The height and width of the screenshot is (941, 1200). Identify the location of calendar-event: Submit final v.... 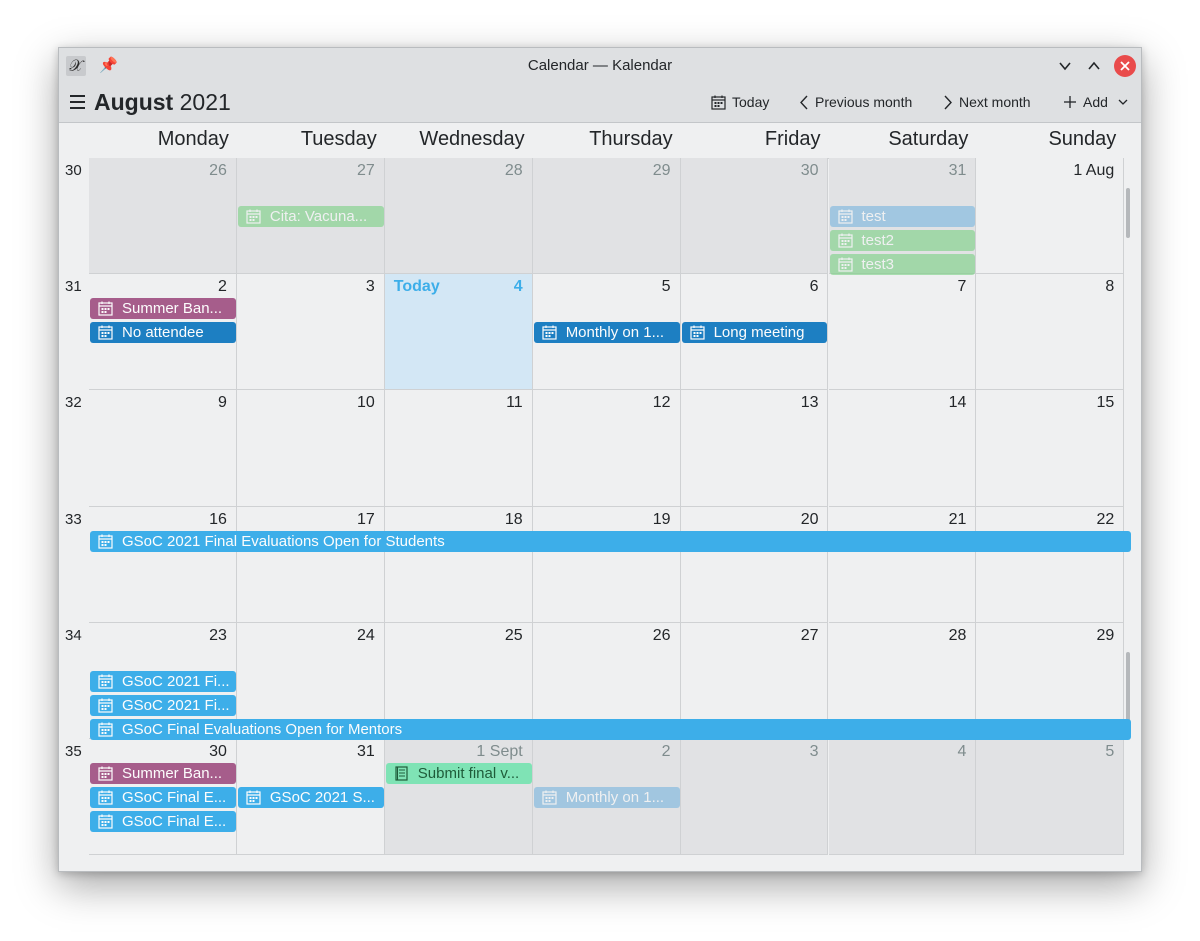
(458, 773).